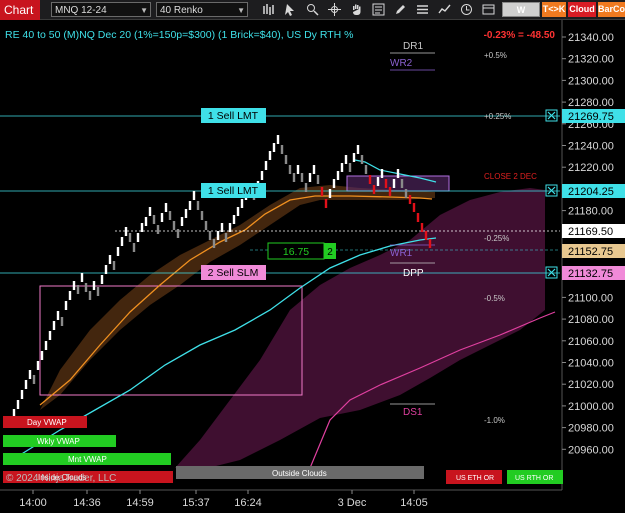 This screenshot has height=513, width=625. I want to click on sell-slm-label: 2 Sell SLM, so click(233, 273).